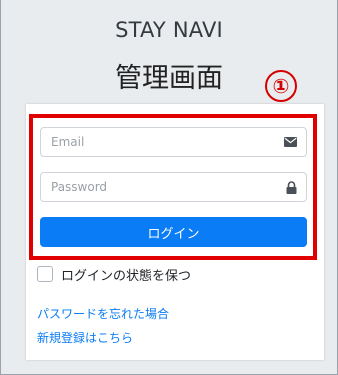  Describe the element at coordinates (169, 30) in the screenshot. I see `brand-title: STAY NAVI` at that location.